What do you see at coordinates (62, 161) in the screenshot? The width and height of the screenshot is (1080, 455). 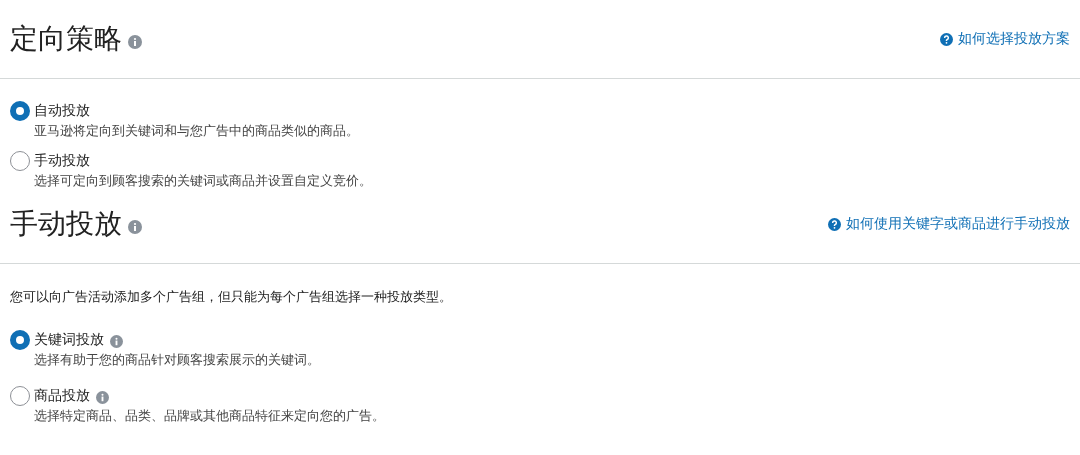 I see `option-label: 手动投放` at bounding box center [62, 161].